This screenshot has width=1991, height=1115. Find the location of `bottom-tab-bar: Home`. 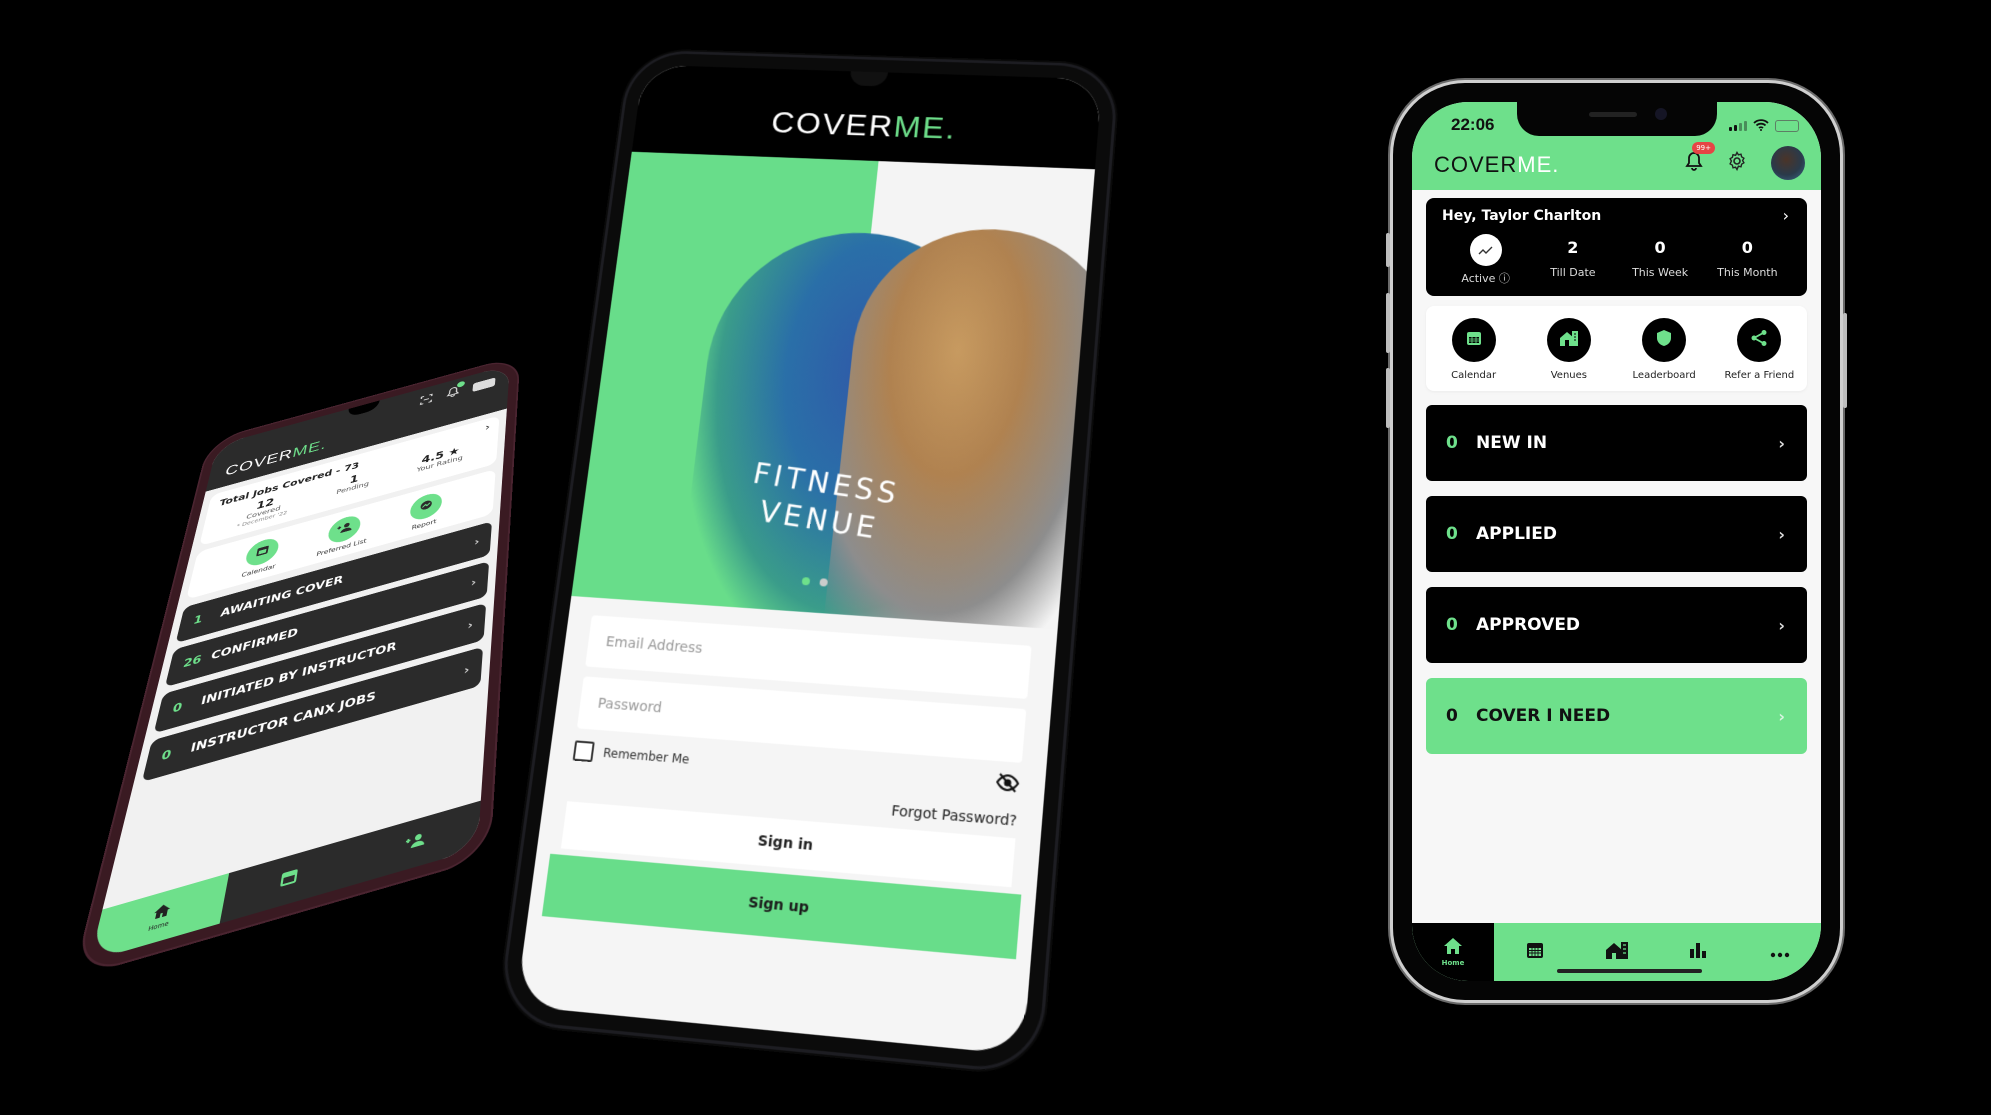

bottom-tab-bar: Home is located at coordinates (1616, 952).